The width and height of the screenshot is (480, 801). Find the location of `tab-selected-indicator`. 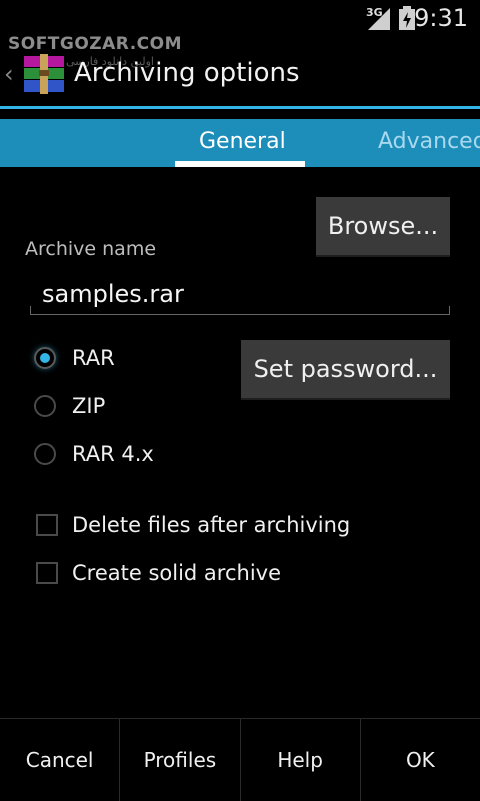

tab-selected-indicator is located at coordinates (240, 164).